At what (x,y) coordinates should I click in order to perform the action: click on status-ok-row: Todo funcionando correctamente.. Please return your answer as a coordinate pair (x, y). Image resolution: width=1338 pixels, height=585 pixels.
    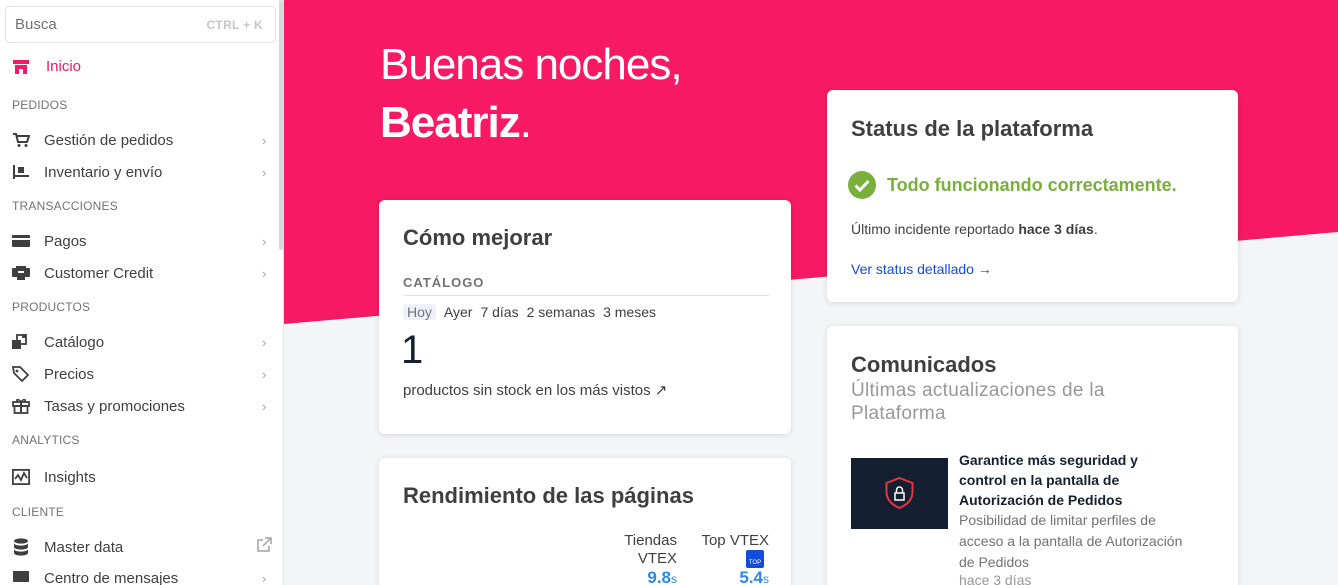
    Looking at the image, I should click on (1012, 185).